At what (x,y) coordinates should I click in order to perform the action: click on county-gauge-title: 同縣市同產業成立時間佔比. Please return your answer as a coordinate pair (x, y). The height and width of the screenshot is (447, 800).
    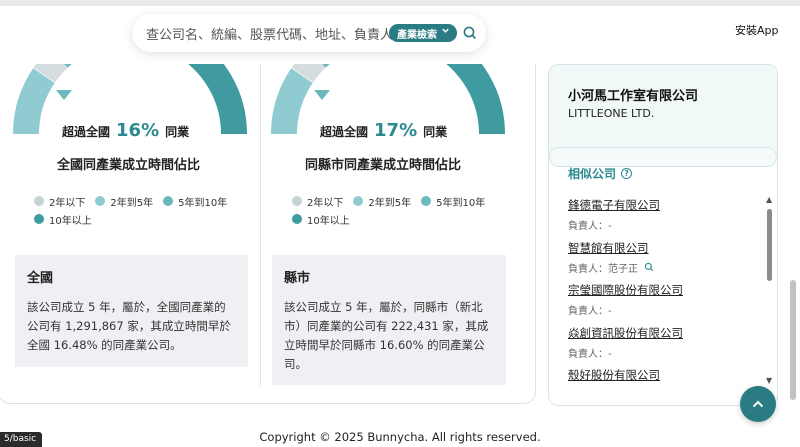
    Looking at the image, I should click on (383, 165).